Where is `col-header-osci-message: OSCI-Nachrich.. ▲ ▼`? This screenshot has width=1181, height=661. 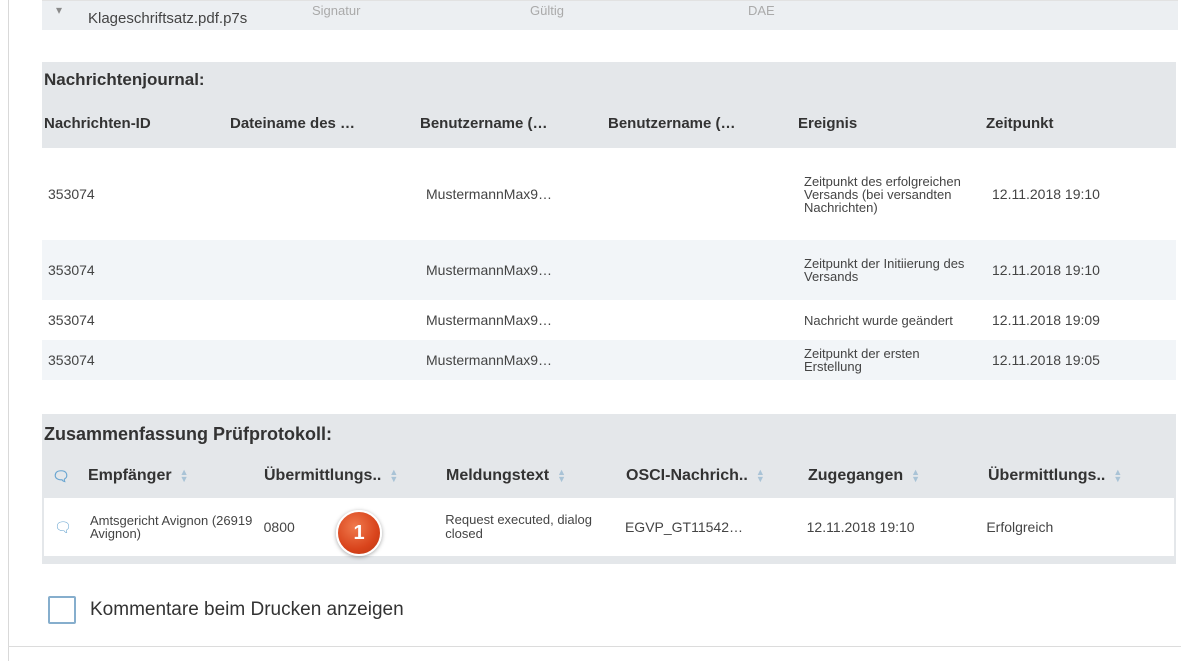
col-header-osci-message: OSCI-Nachrich.. ▲ ▼ is located at coordinates (717, 476).